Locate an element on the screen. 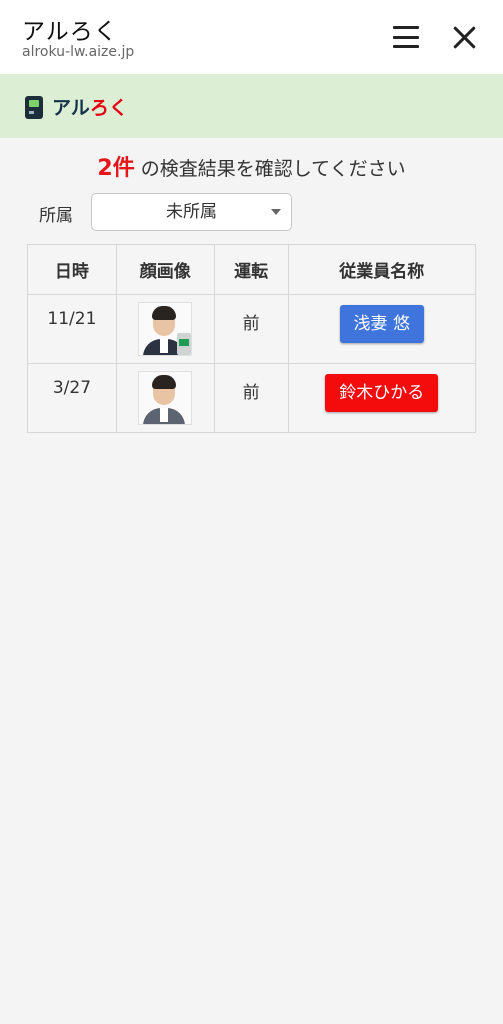 The width and height of the screenshot is (503, 1024). header-face-image: 顔画像 is located at coordinates (165, 269).